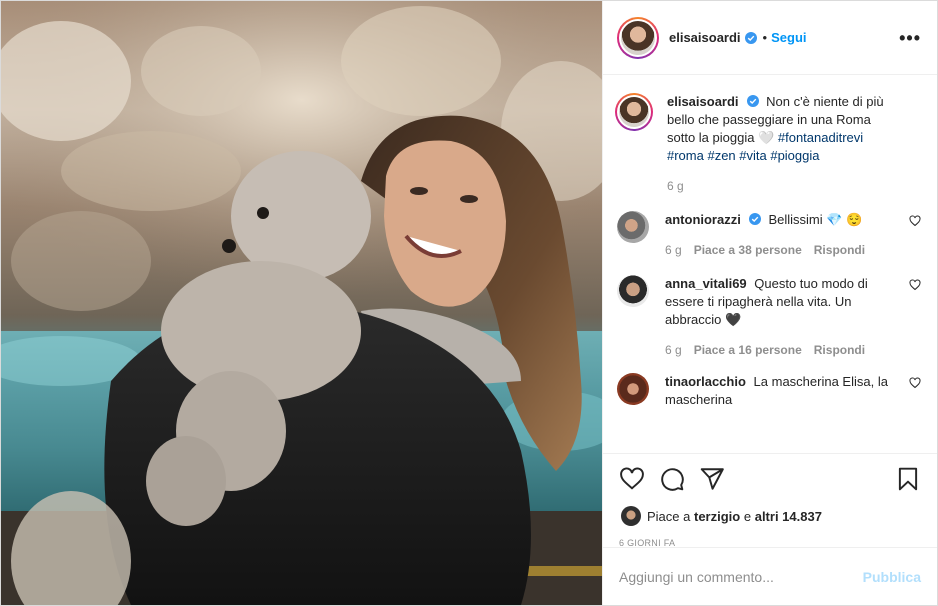 Image resolution: width=938 pixels, height=606 pixels. Describe the element at coordinates (747, 516) in the screenshot. I see `likes-joiner: e` at that location.